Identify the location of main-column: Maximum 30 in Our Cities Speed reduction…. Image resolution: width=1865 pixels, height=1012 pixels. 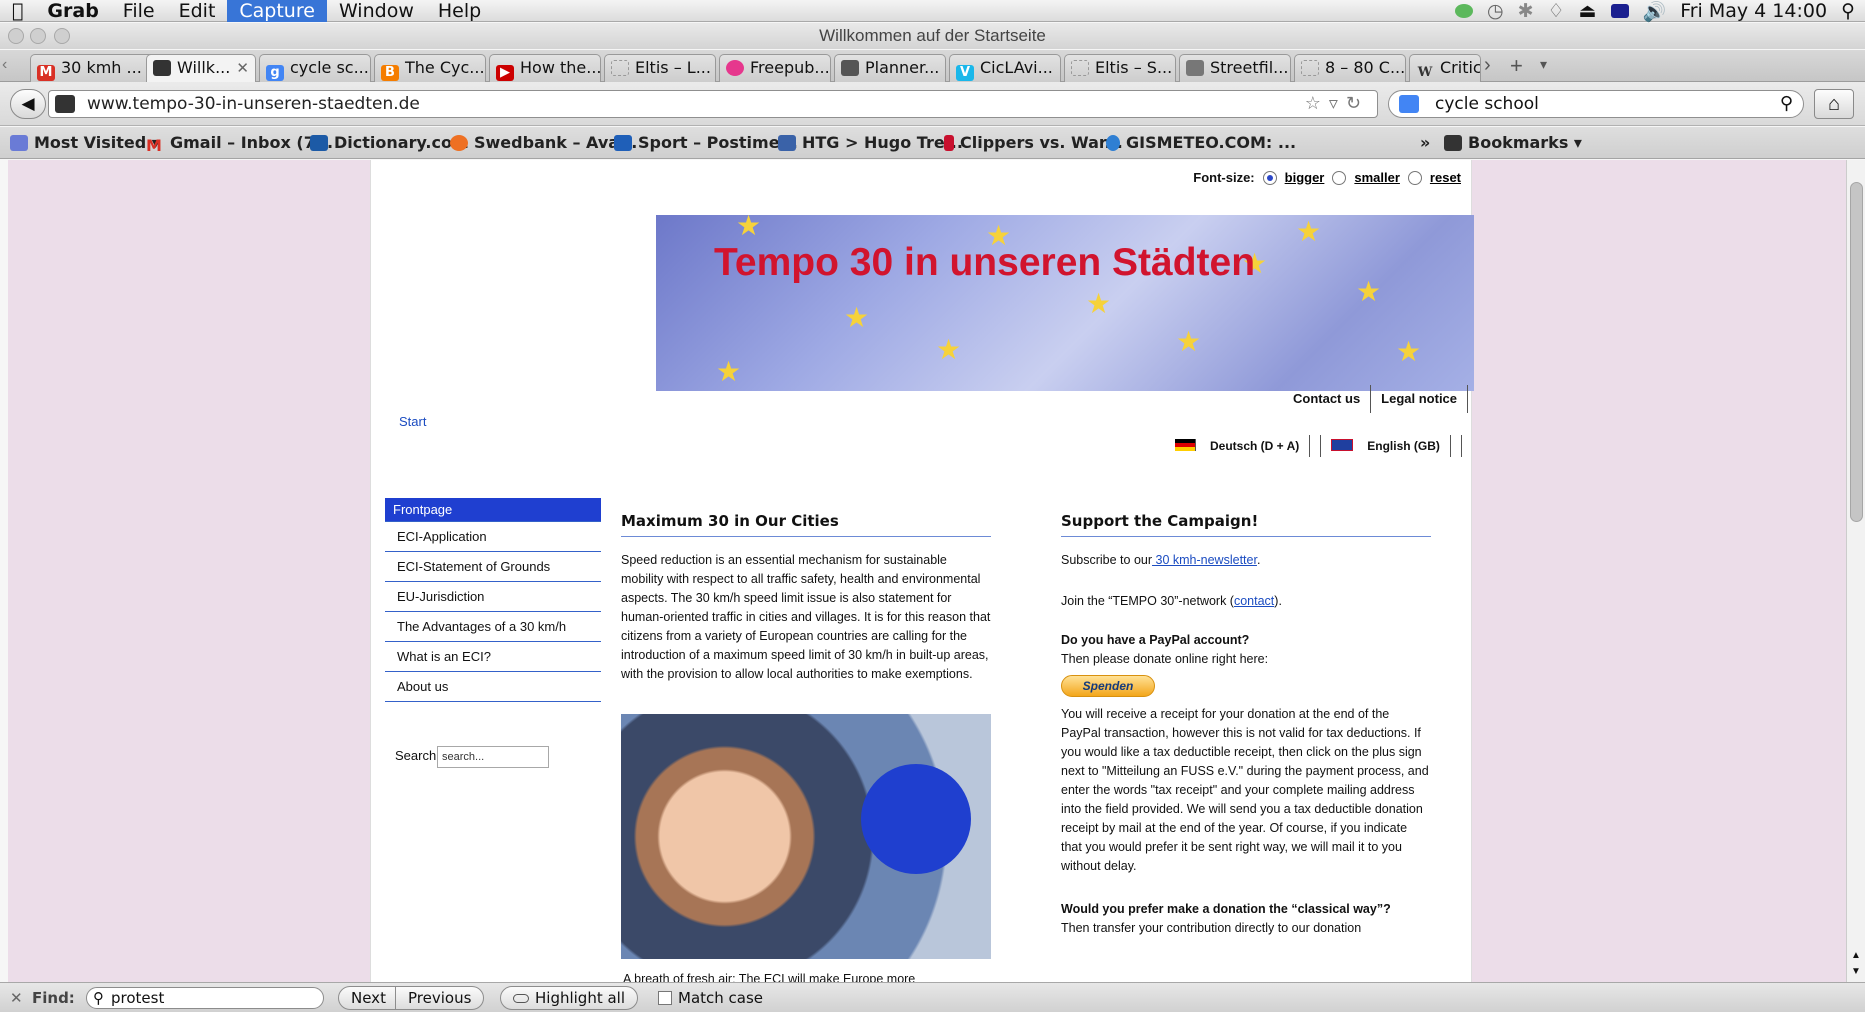
(806, 598).